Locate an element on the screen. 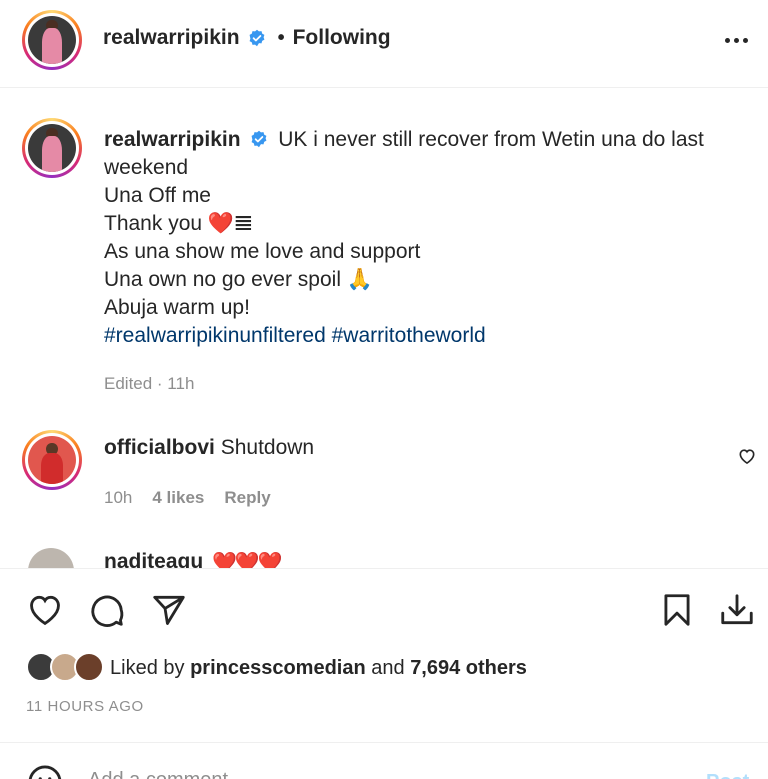 The width and height of the screenshot is (768, 779). emoji-smile-icon is located at coordinates (45, 771).